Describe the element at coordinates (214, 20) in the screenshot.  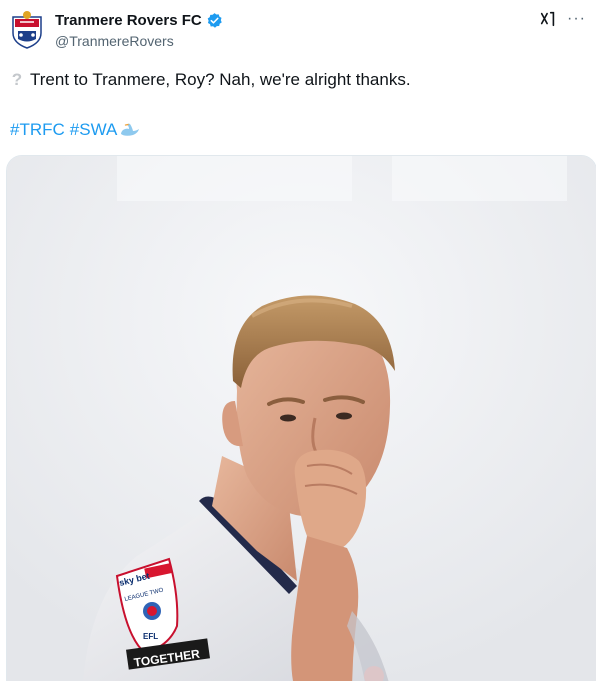
I see `verified-badge-icon` at that location.